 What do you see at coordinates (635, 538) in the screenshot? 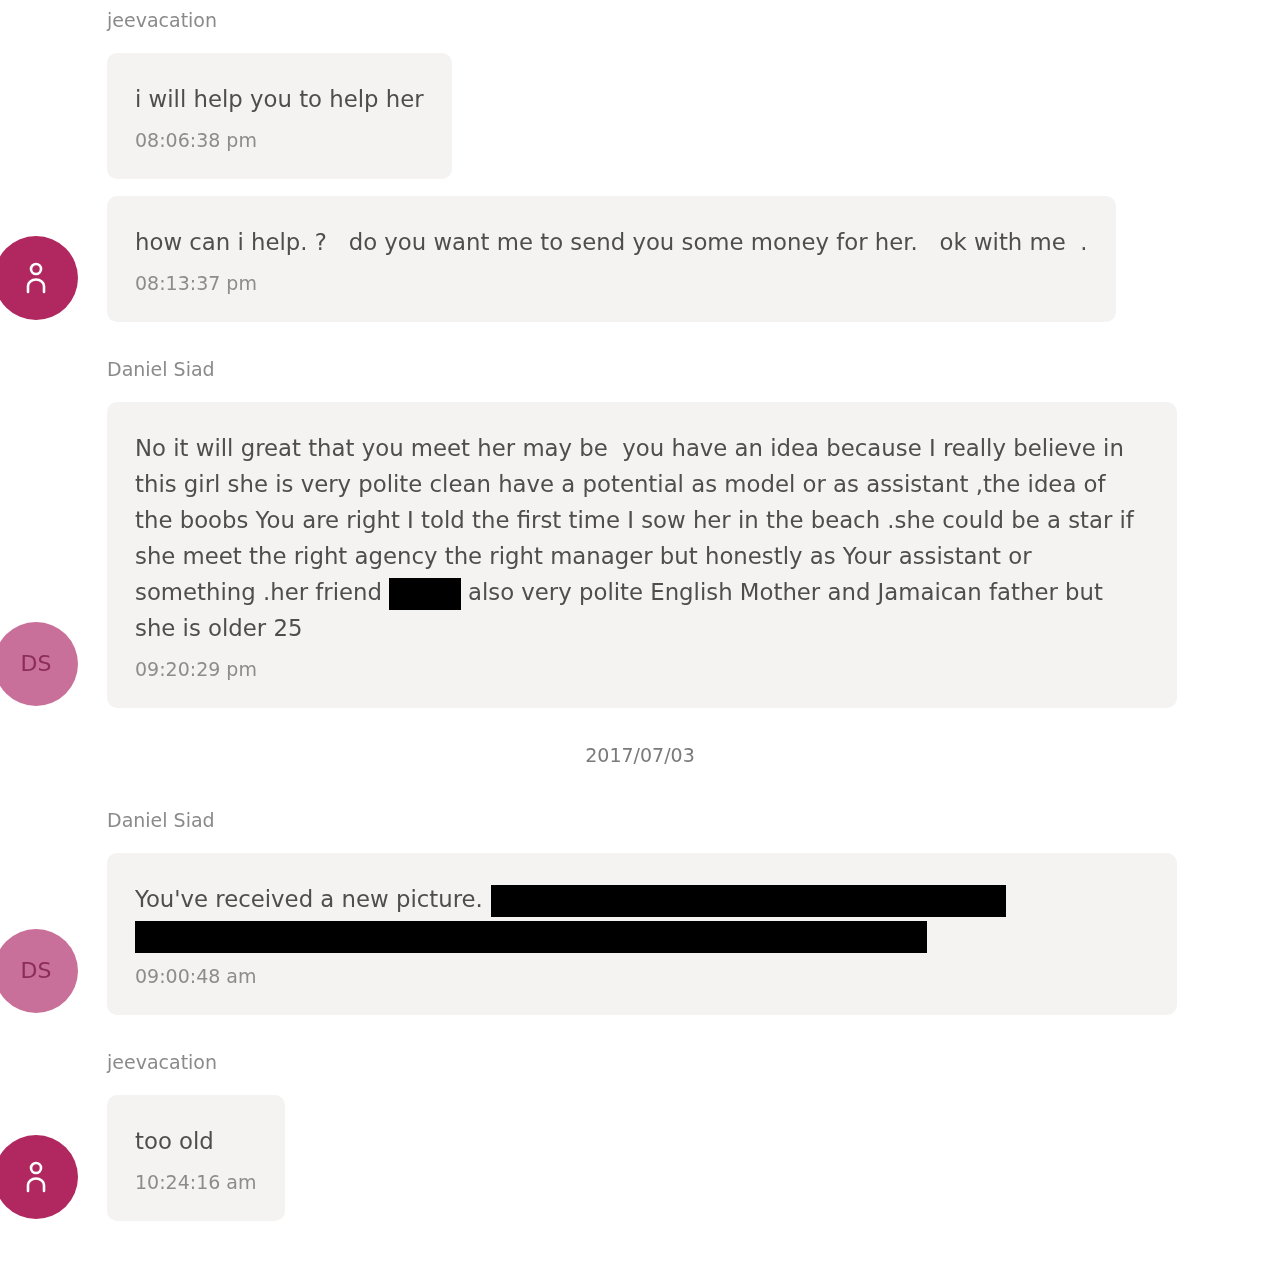
I see `message-text: No it will great that you meet her may be you have an idea because I really believe in this girl she is very polite clean have a potential as model or as assistant ,the idea of the boobs You are right I told the first time I sow her in the beach .she could be a star if she meet the right agency the right manager but honestly as Your assistant or something .her friend also very polite English Mother and Jamaican father but she is older 25` at bounding box center [635, 538].